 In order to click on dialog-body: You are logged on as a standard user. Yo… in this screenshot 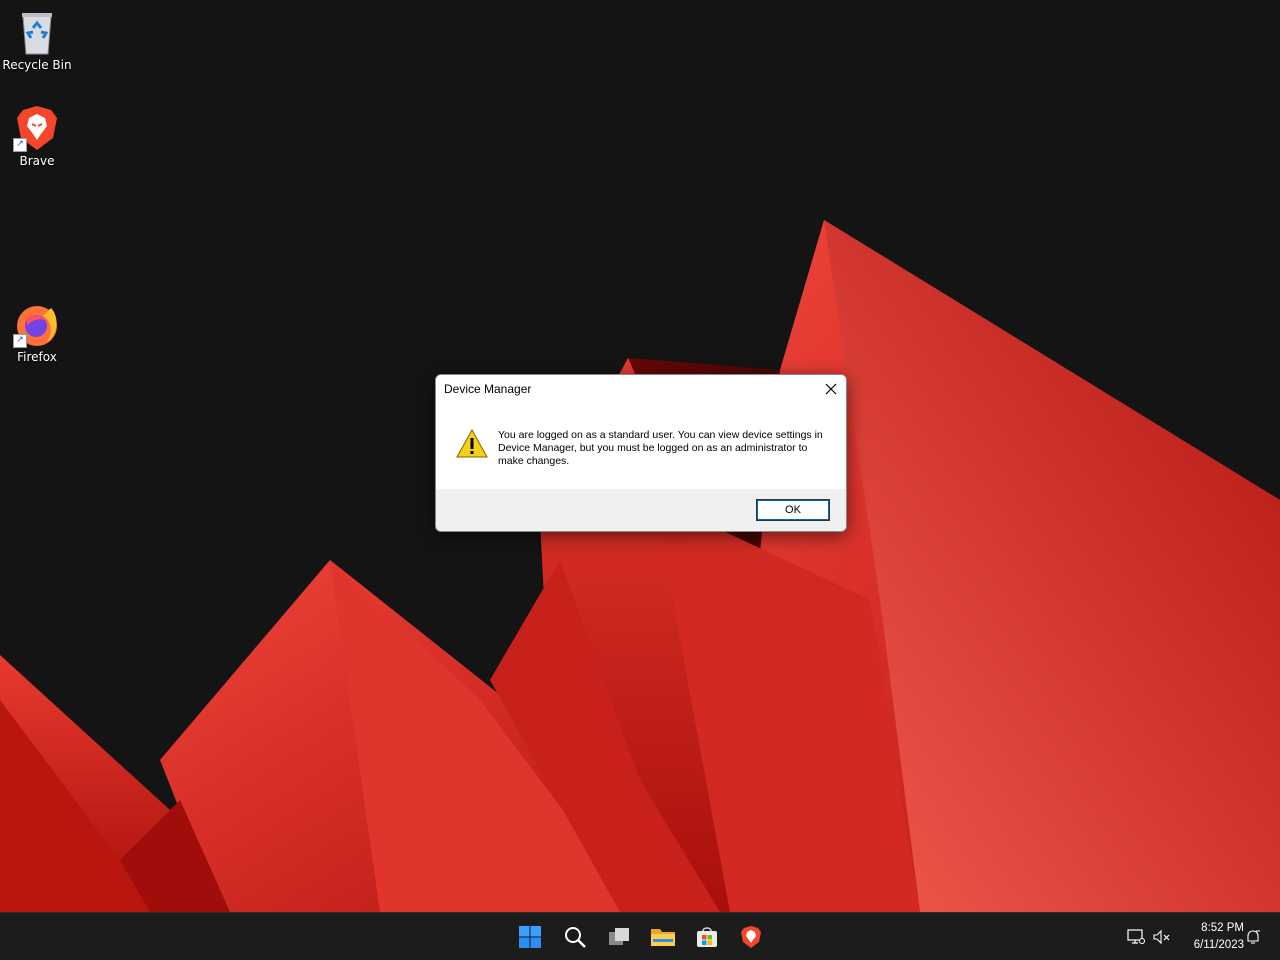, I will do `click(641, 447)`.